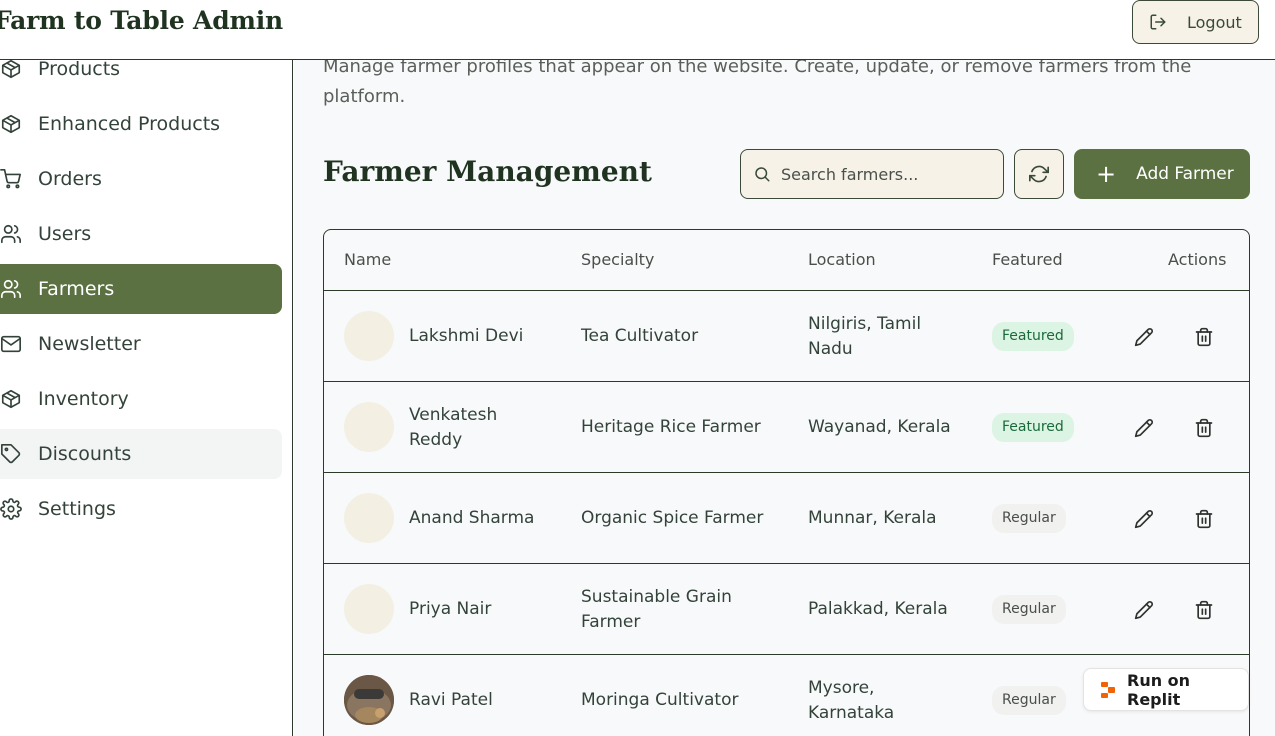 This screenshot has width=1275, height=736. What do you see at coordinates (76, 289) in the screenshot?
I see `sidebar-item-label: Farmers` at bounding box center [76, 289].